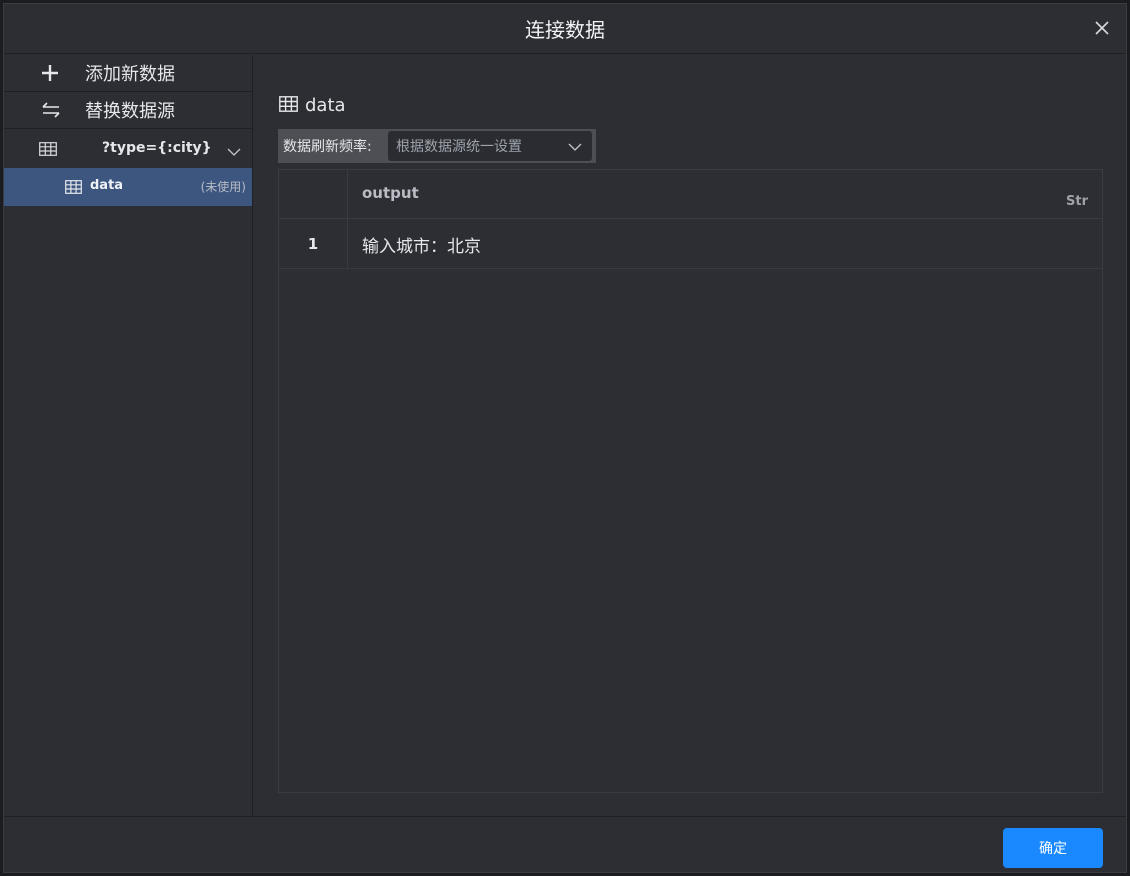 This screenshot has width=1130, height=876. I want to click on dialog-footer: 确定, so click(565, 845).